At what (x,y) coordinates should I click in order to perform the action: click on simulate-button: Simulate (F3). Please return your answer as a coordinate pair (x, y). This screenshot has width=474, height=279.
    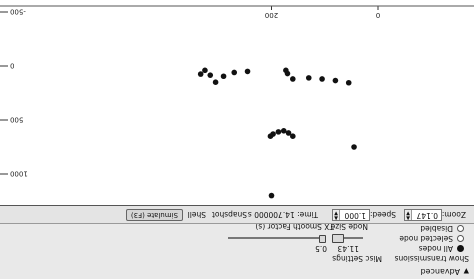
    Looking at the image, I should click on (154, 215).